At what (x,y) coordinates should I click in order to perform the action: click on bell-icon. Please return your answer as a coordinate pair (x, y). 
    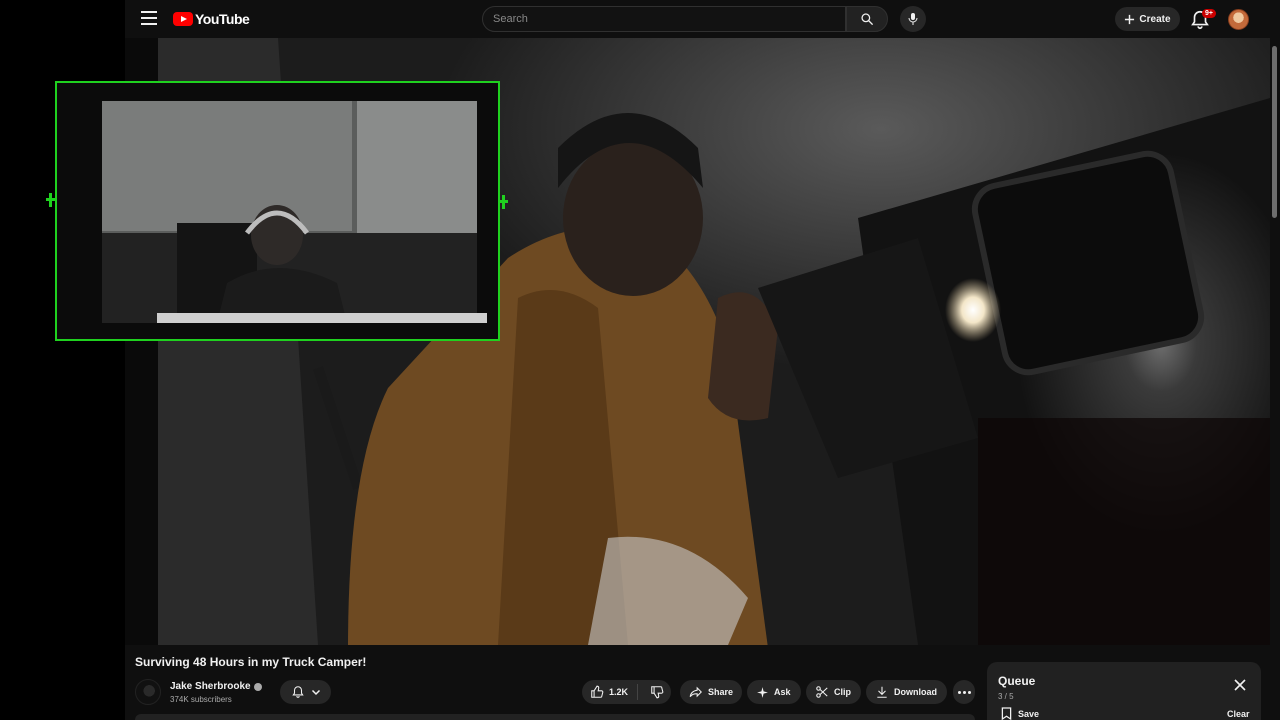
    Looking at the image, I should click on (297, 692).